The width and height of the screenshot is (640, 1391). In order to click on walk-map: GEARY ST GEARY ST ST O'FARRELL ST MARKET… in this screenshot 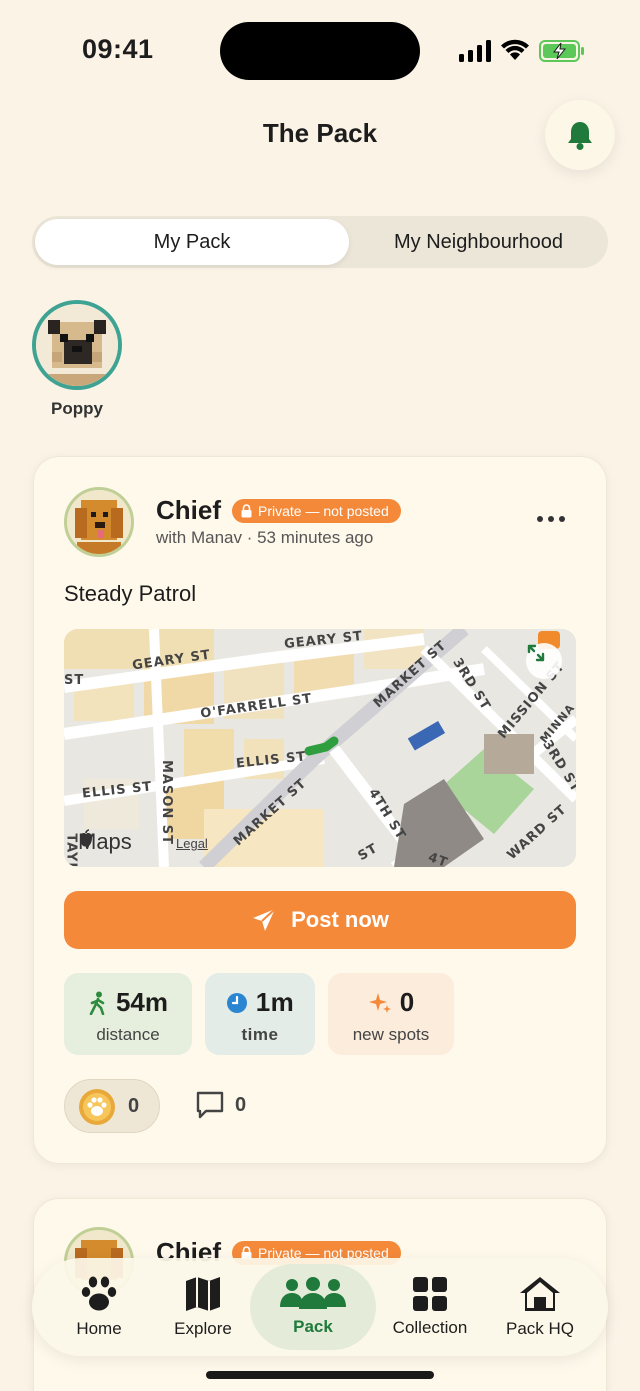, I will do `click(320, 748)`.